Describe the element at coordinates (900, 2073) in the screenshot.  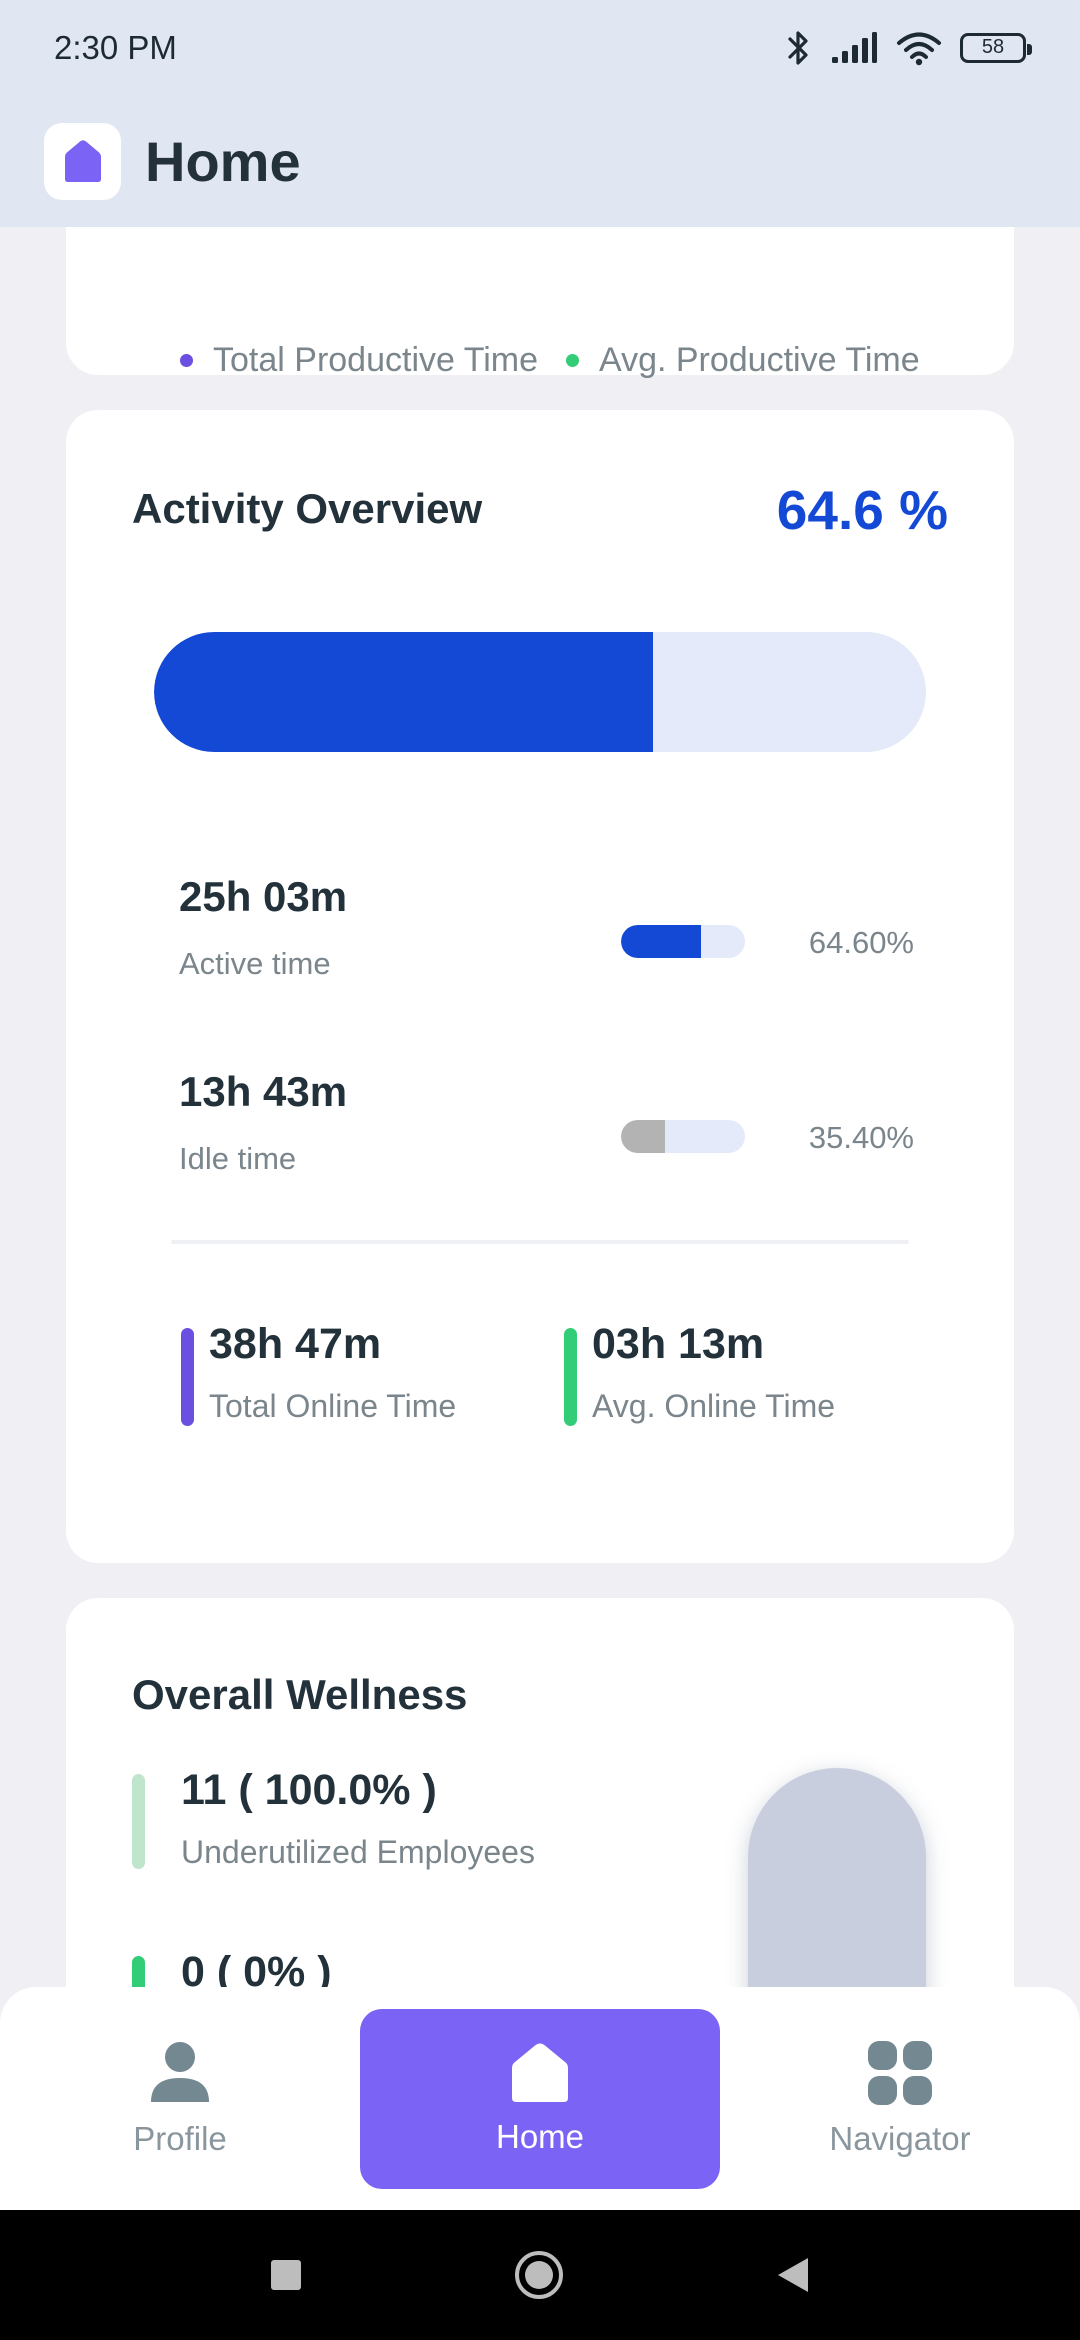
I see `grid-icon` at that location.